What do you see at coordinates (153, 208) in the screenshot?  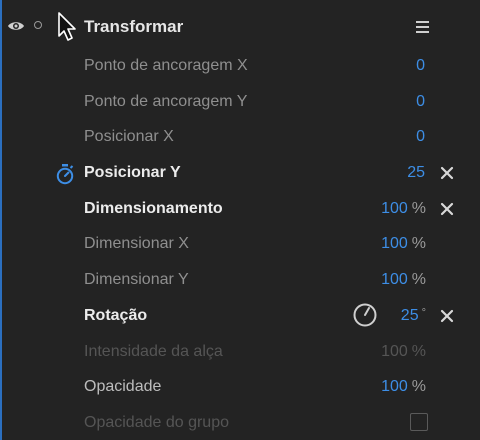 I see `property-label: Dimensionamento` at bounding box center [153, 208].